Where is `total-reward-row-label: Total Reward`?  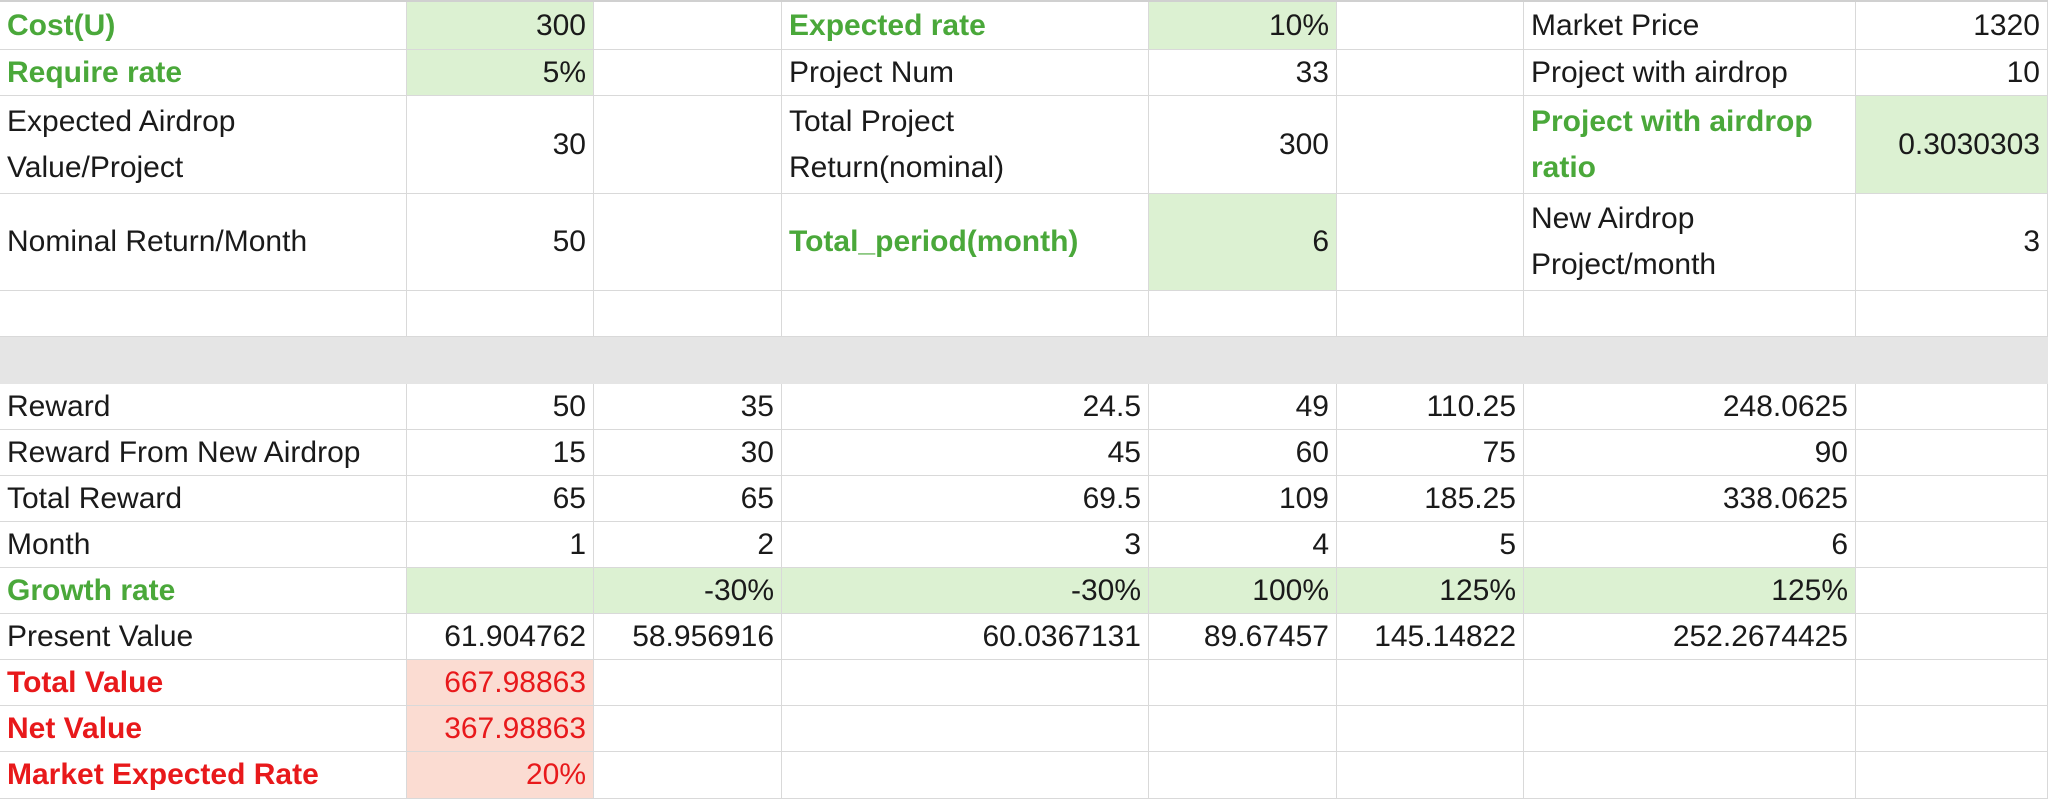
total-reward-row-label: Total Reward is located at coordinates (203, 499).